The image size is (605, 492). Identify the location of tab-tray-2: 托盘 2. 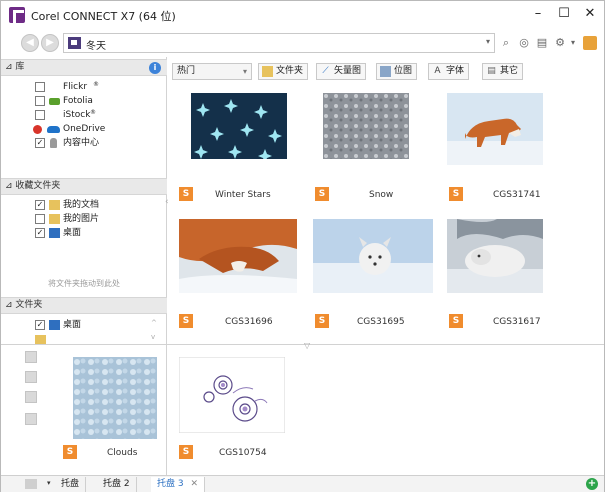
(117, 484).